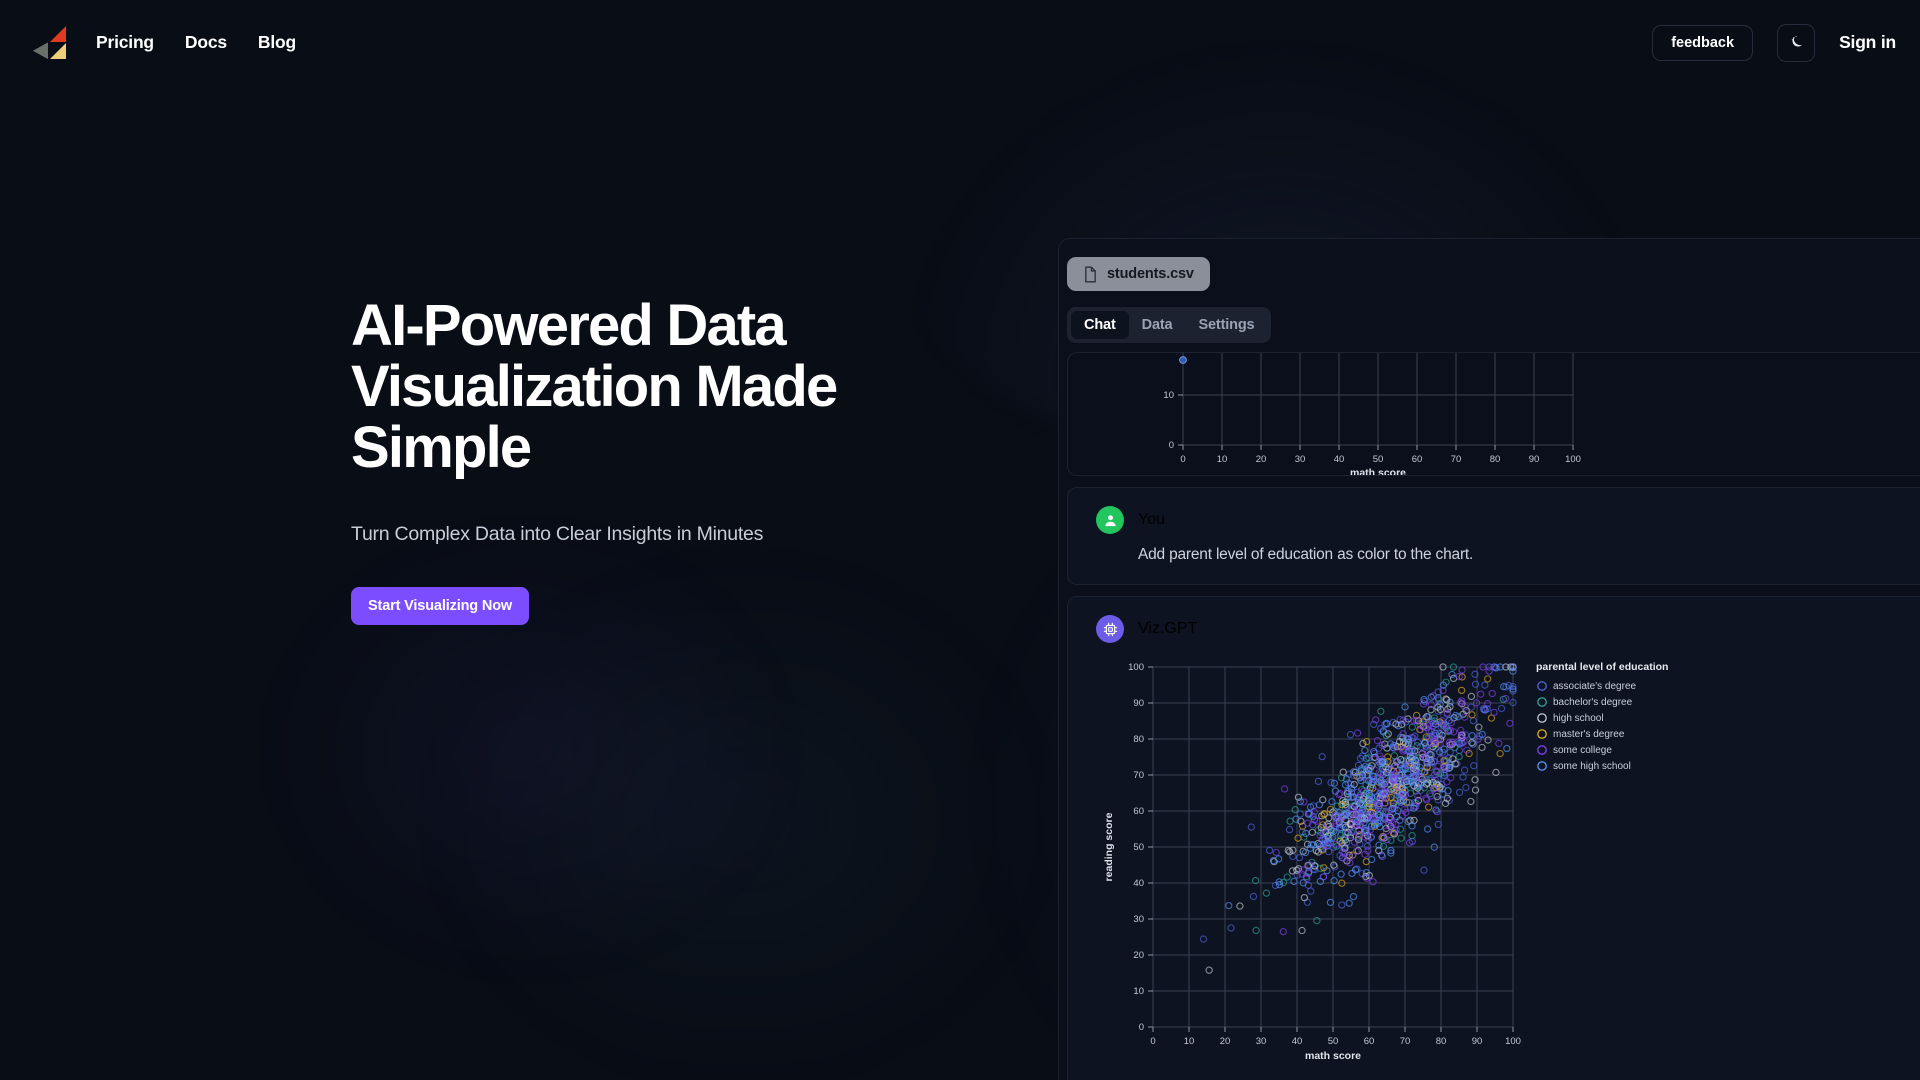  What do you see at coordinates (49, 42) in the screenshot?
I see `viz-gpt-logo-icon` at bounding box center [49, 42].